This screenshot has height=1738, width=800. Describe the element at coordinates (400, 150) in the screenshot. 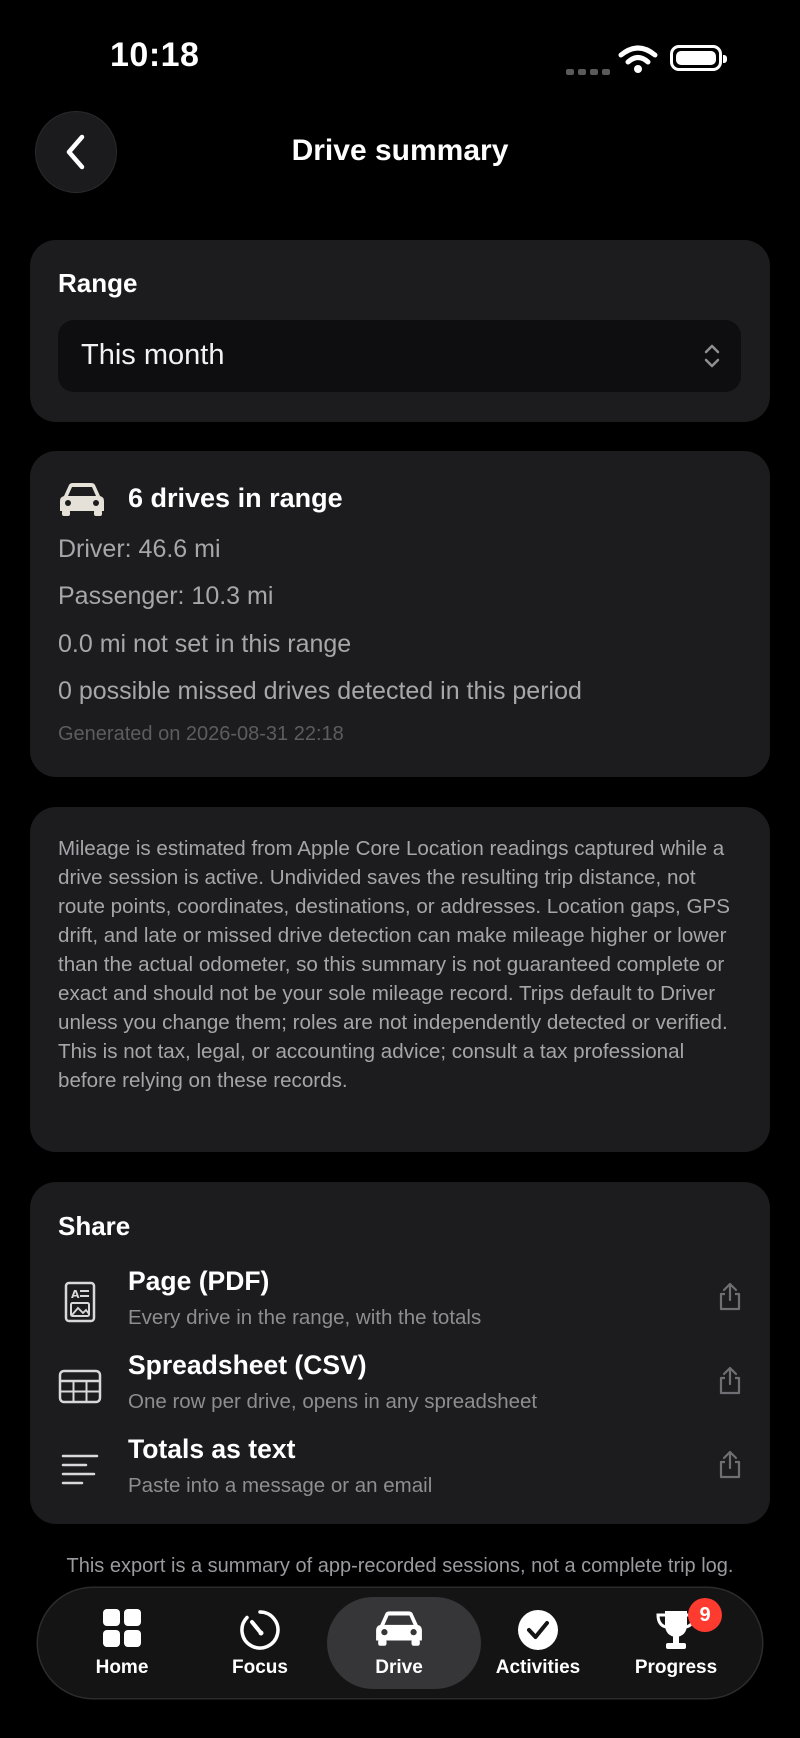

I see `page-title: Drive summary` at that location.